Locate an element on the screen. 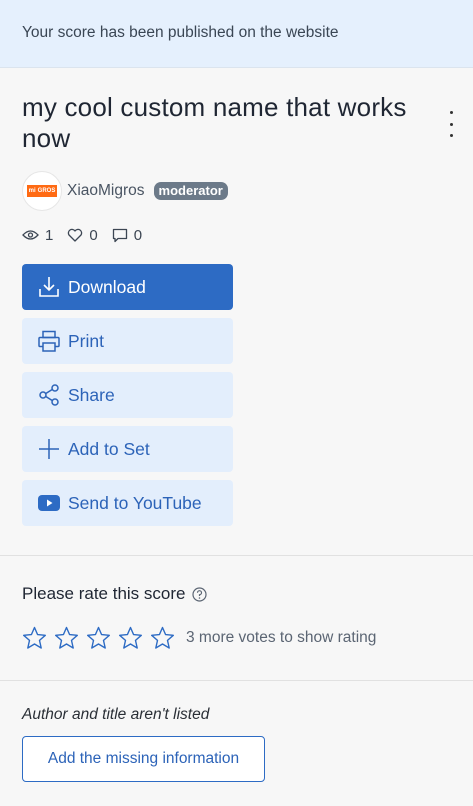  comment-icon is located at coordinates (119, 235).